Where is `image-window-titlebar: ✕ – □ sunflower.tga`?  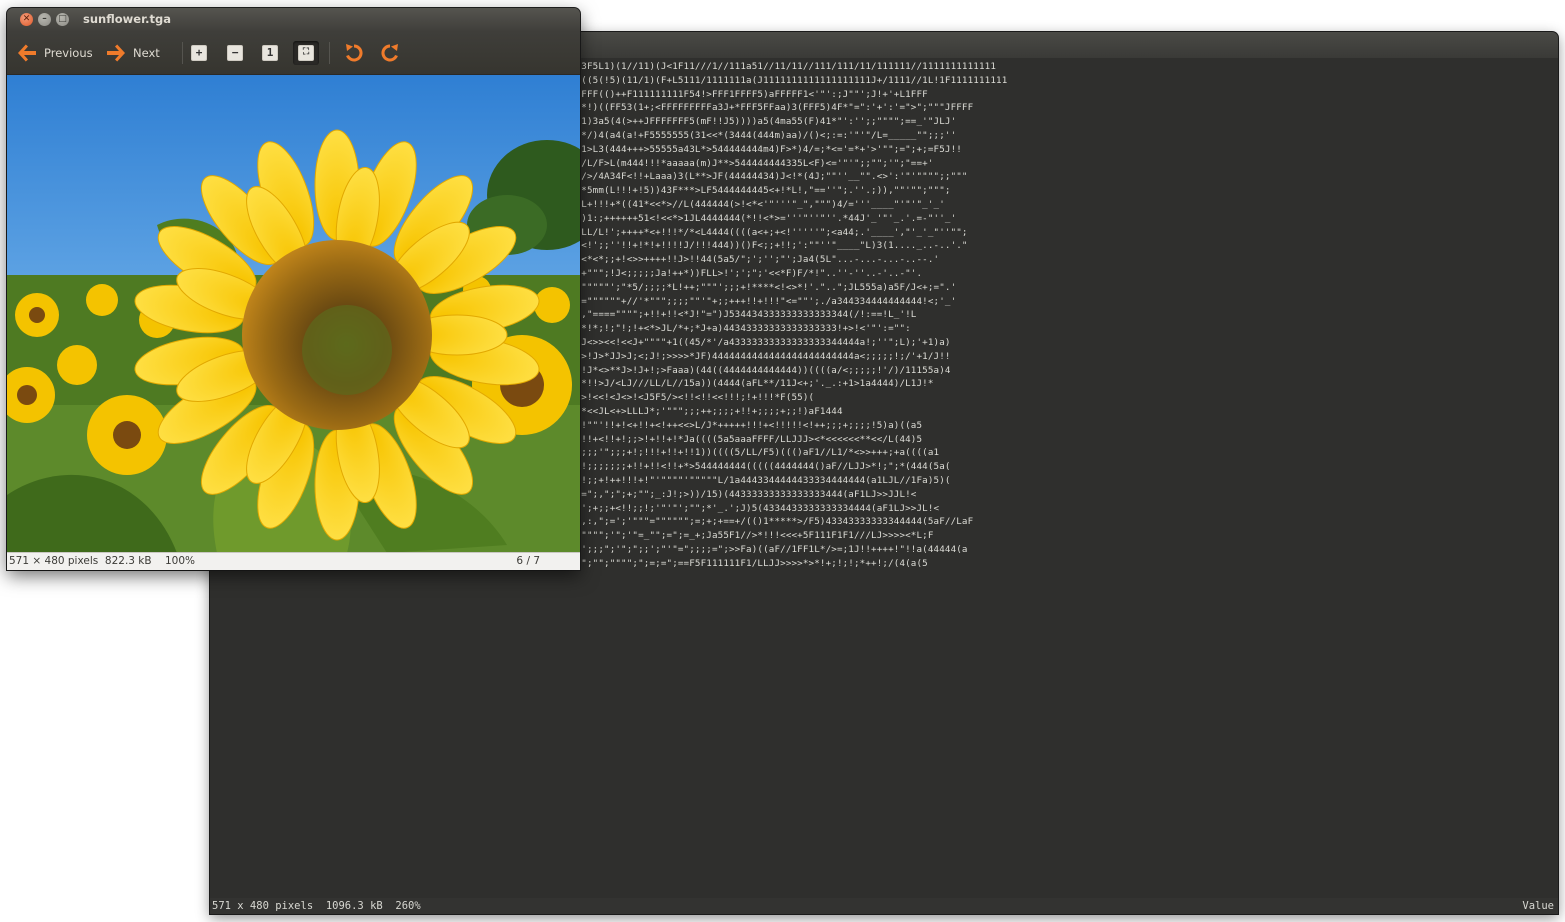 image-window-titlebar: ✕ – □ sunflower.tga is located at coordinates (293, 20).